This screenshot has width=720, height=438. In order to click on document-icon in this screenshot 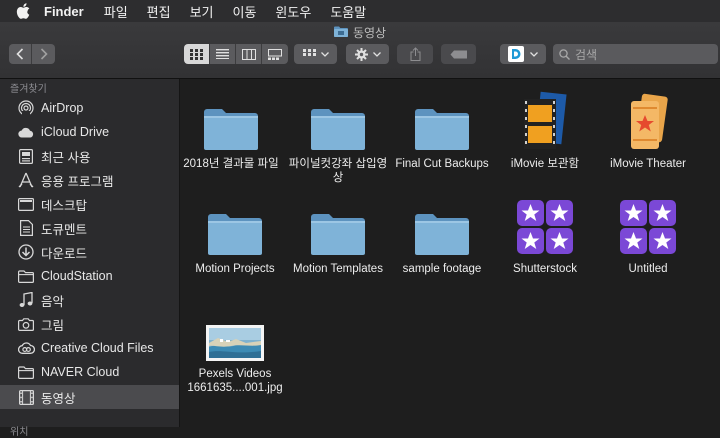, I will do `click(26, 228)`.